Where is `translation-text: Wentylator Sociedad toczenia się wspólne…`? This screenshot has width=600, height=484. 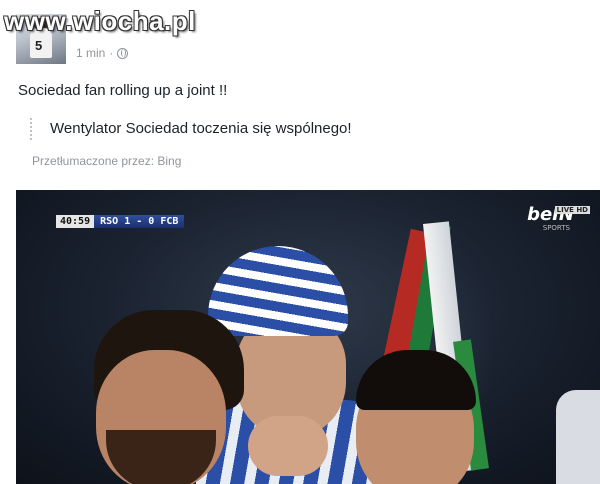
translation-text: Wentylator Sociedad toczenia się wspólne… is located at coordinates (201, 128).